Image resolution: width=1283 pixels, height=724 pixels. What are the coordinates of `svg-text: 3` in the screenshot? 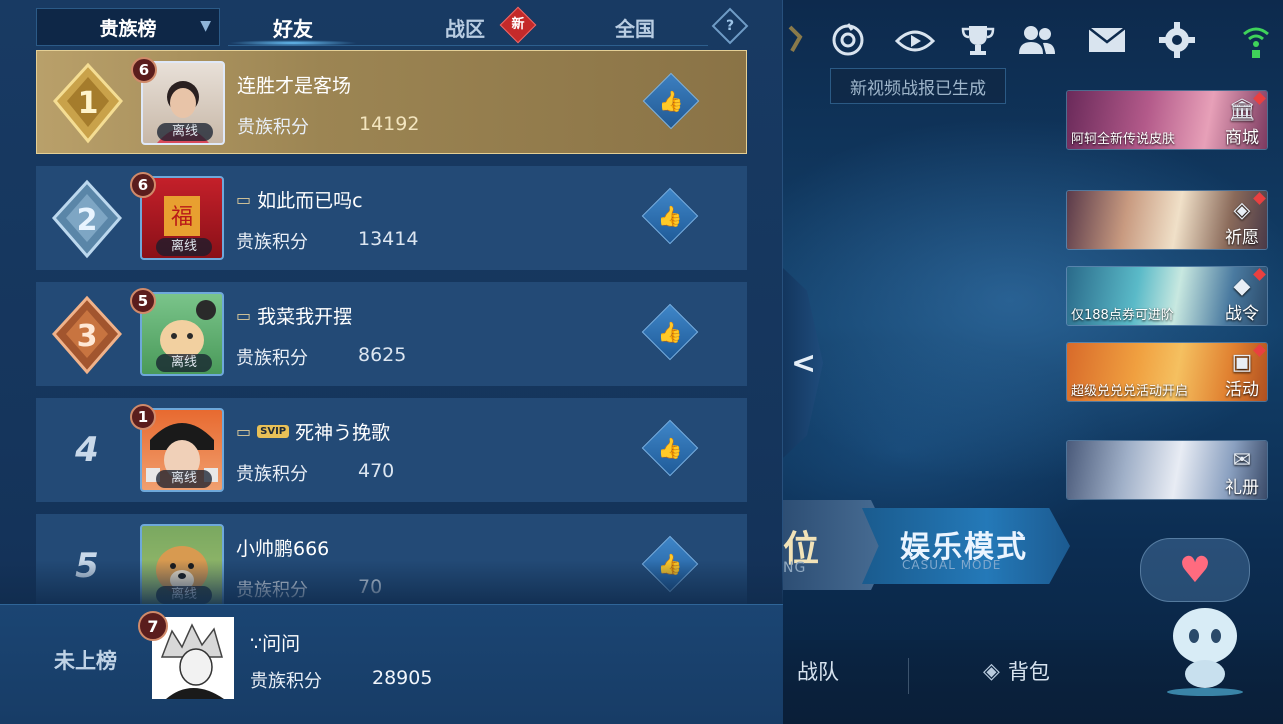 It's located at (87, 336).